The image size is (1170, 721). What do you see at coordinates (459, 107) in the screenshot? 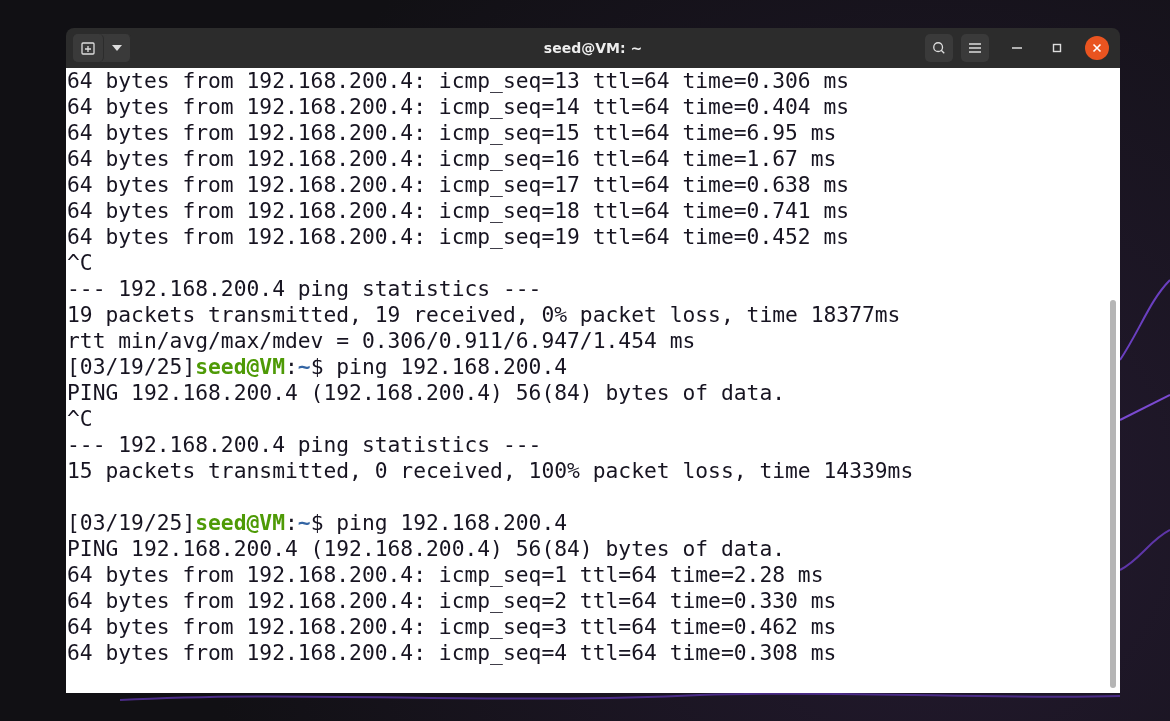
I see `terminal-output-line: 64 bytes from 192.168.200.4: icmp_seq=14 ttl=64 time=0.404 ms` at bounding box center [459, 107].